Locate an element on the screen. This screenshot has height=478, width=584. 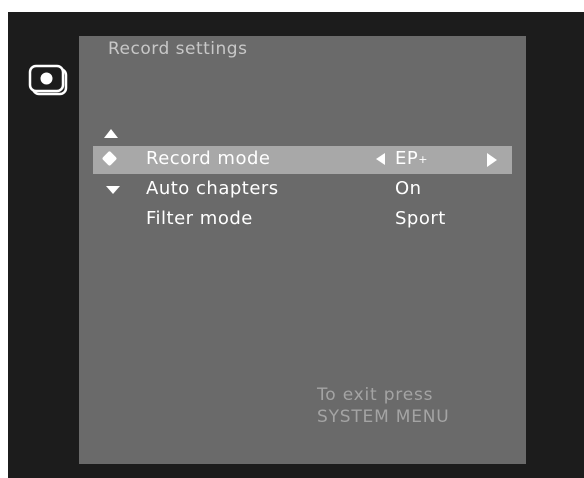
left-arrow-icon is located at coordinates (380, 159).